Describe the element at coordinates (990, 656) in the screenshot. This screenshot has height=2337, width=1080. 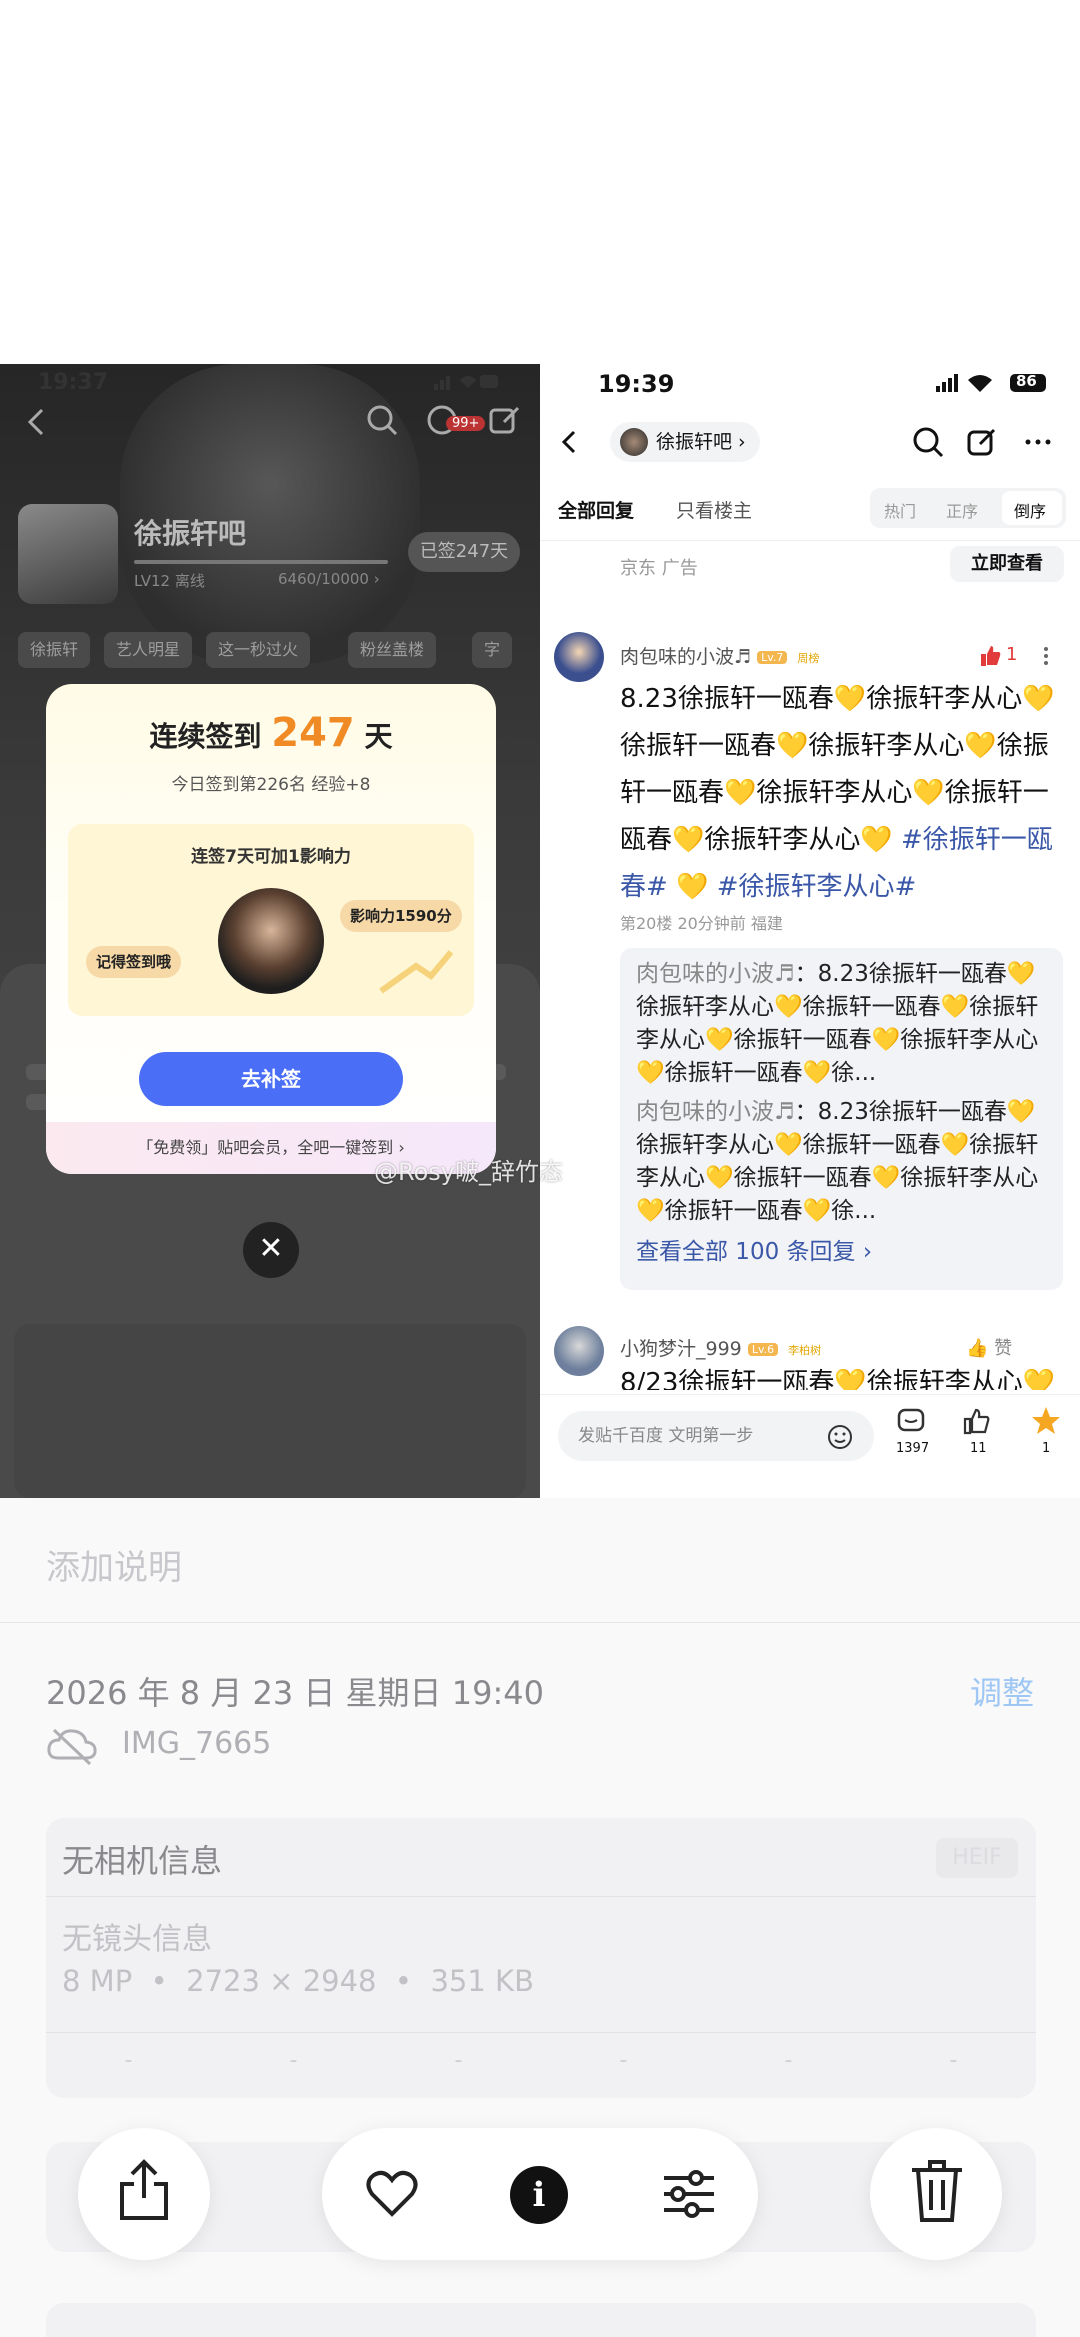
I see `thumbs-up-icon` at that location.